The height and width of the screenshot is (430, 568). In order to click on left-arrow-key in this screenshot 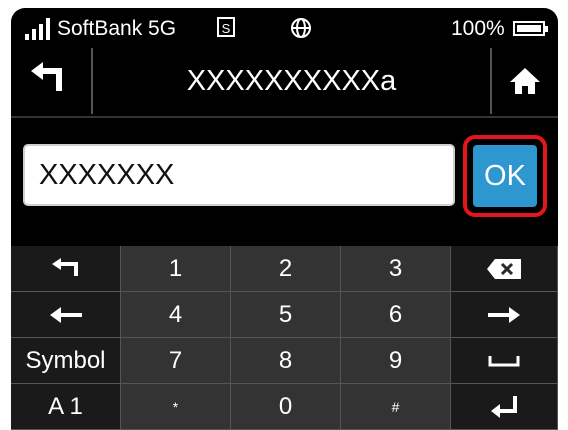, I will do `click(66, 315)`.